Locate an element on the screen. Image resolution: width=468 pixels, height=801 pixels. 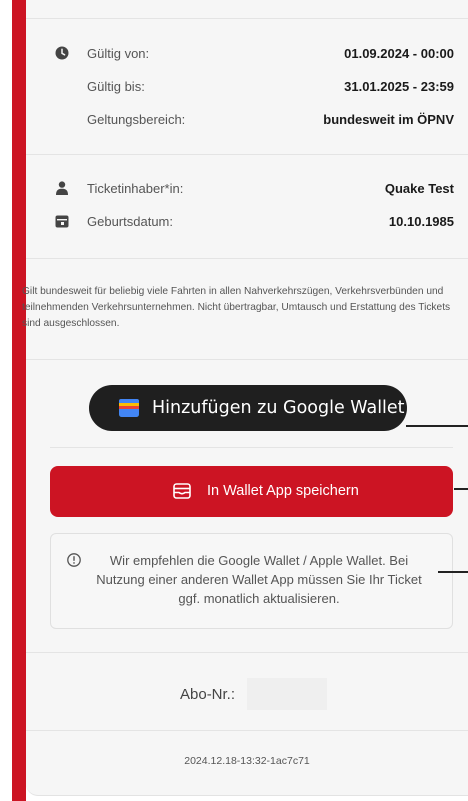
area-value: bundesweit im ÖPNV is located at coordinates (388, 119).